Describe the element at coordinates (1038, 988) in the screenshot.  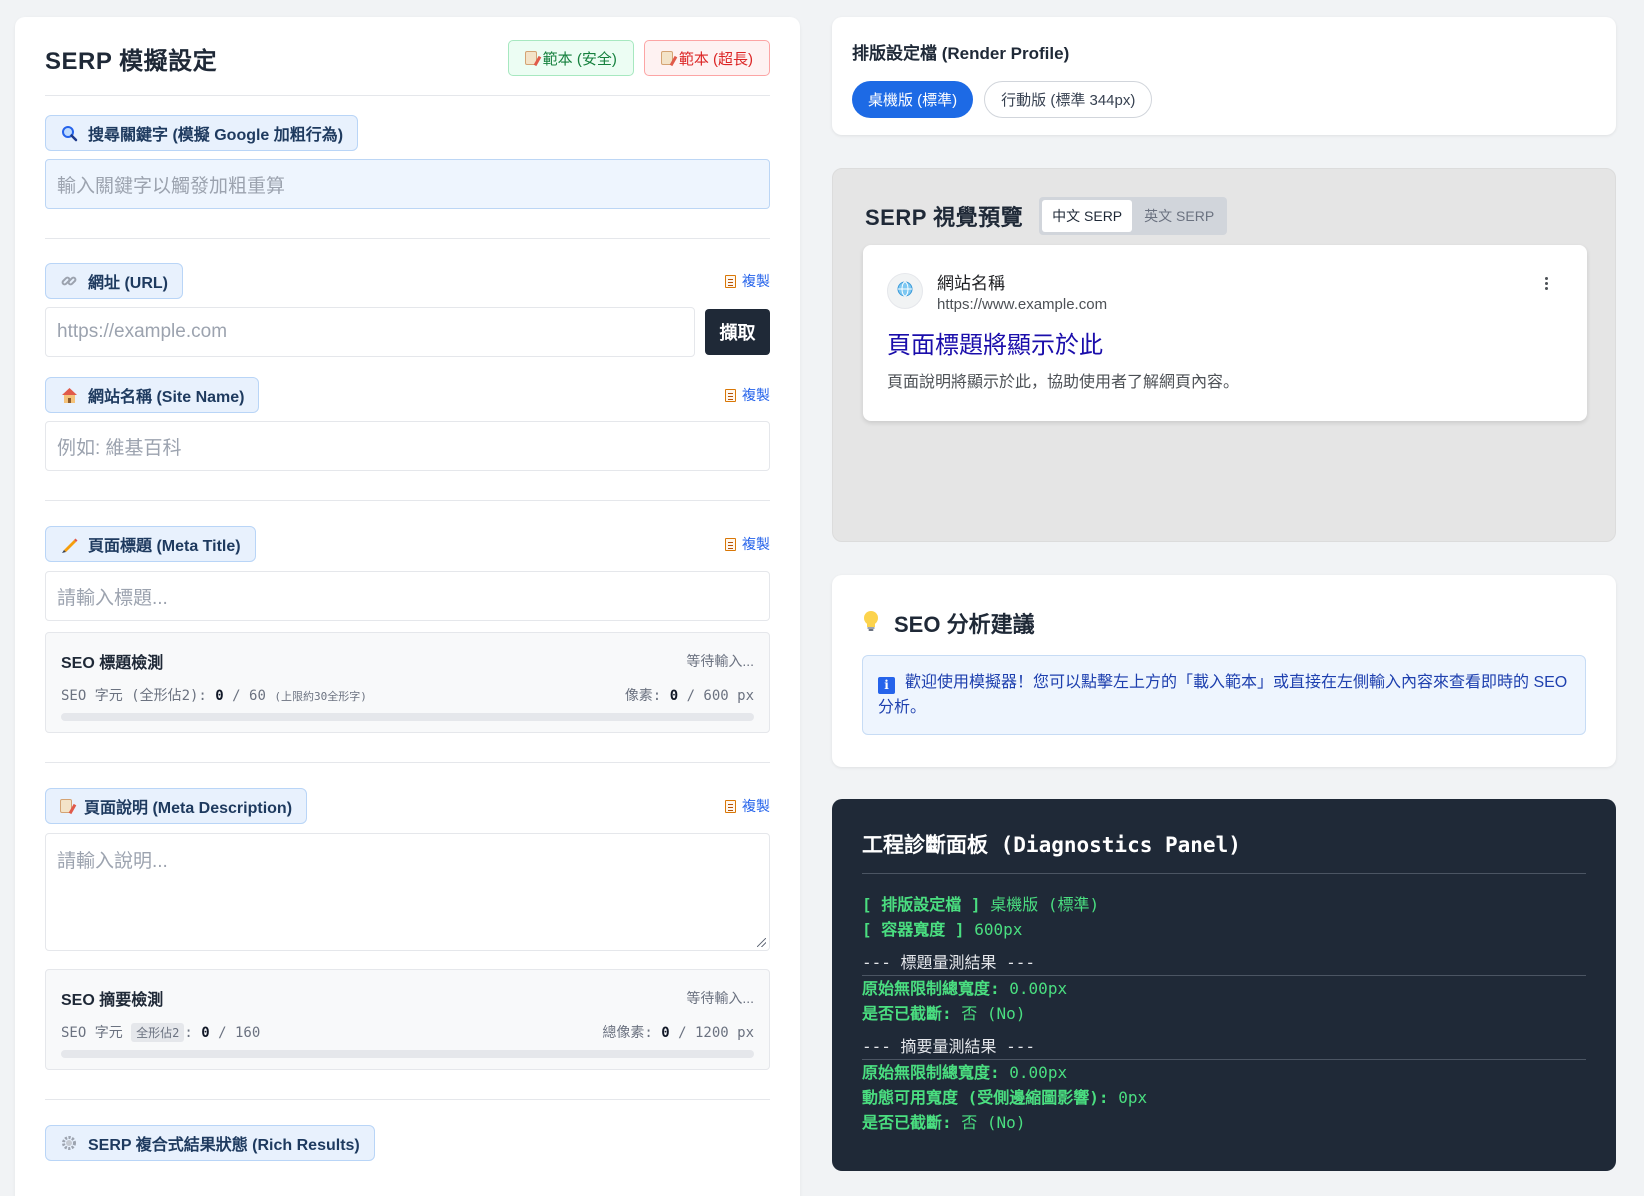
I see `diag-title-raw-value: 0.00px` at that location.